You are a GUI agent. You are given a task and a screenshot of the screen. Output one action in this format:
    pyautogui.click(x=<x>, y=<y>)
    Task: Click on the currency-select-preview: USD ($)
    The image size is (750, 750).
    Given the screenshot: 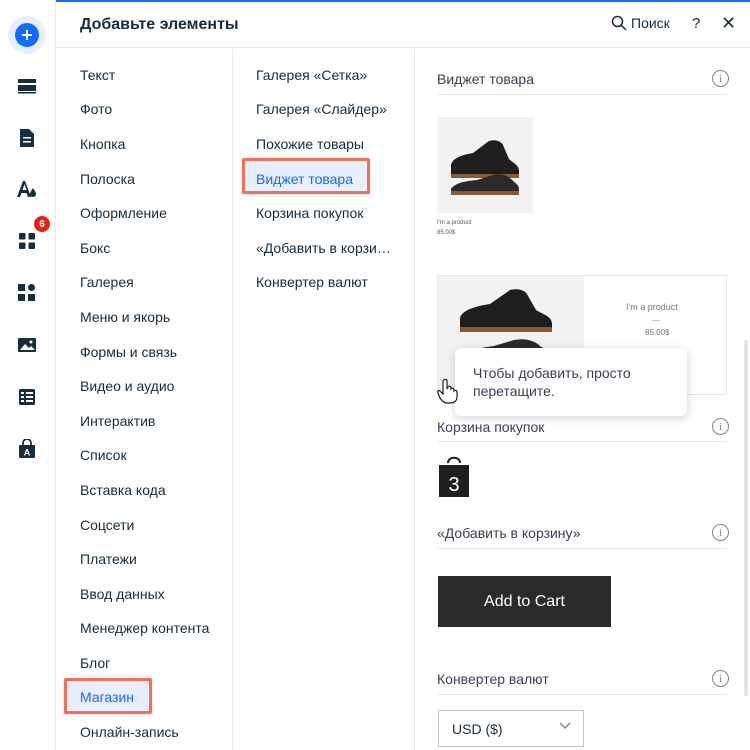 What is the action you would take?
    pyautogui.click(x=511, y=728)
    